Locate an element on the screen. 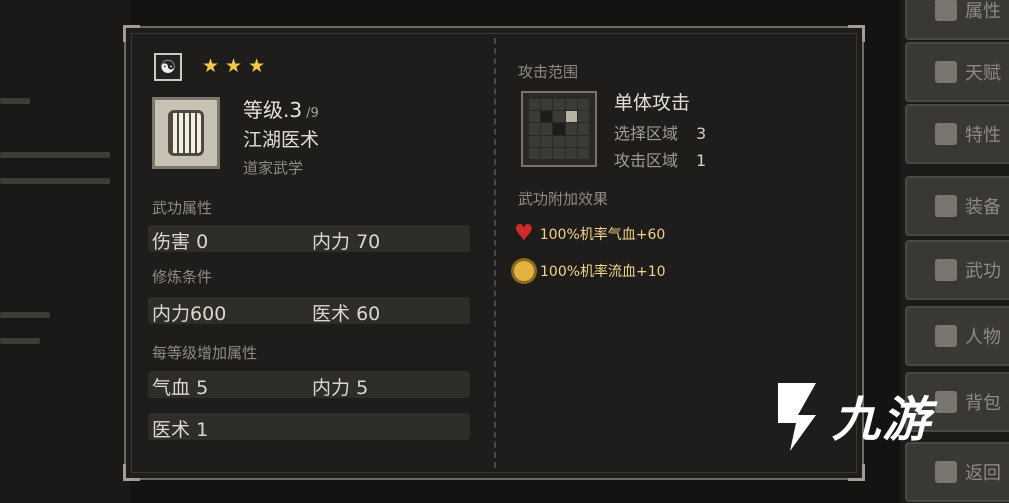 The height and width of the screenshot is (503, 1009). section-per-level: 每等级增加属性 is located at coordinates (205, 353).